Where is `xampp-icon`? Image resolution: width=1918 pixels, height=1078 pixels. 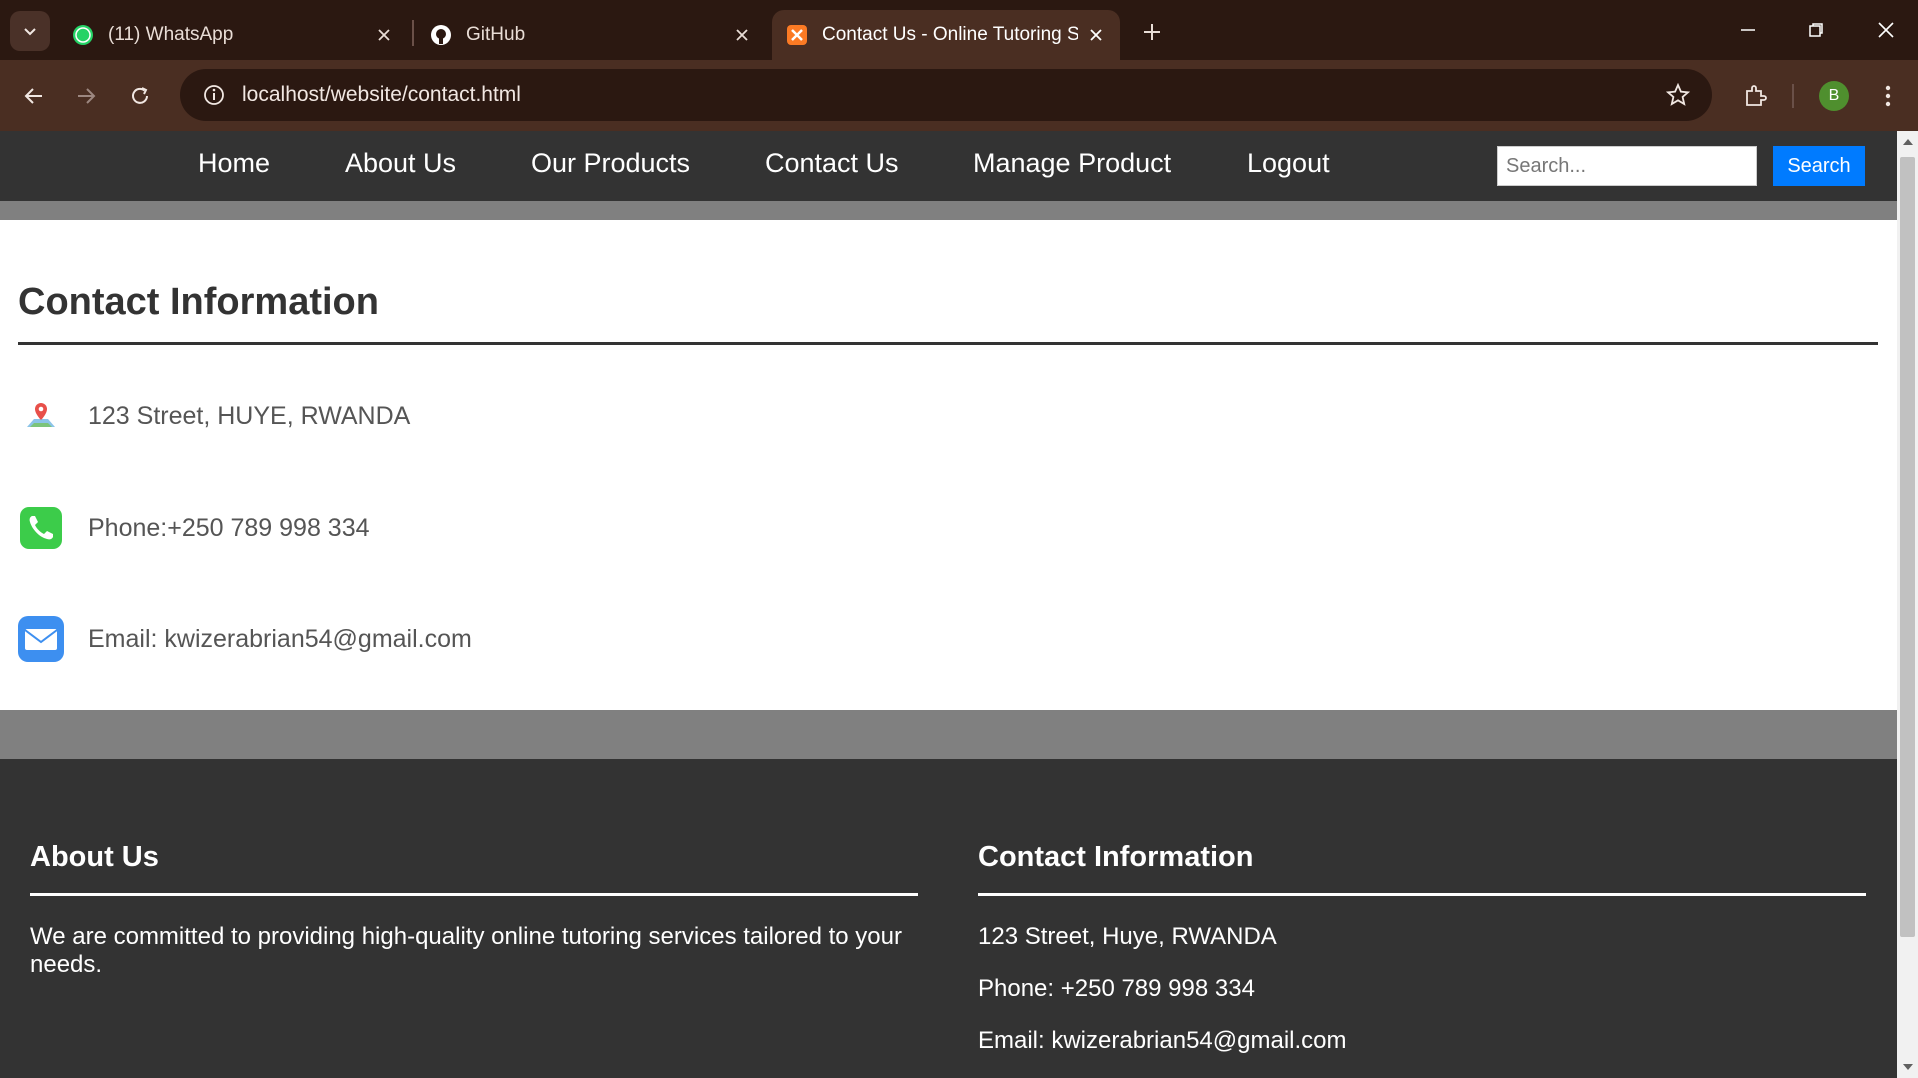
xampp-icon is located at coordinates (797, 35).